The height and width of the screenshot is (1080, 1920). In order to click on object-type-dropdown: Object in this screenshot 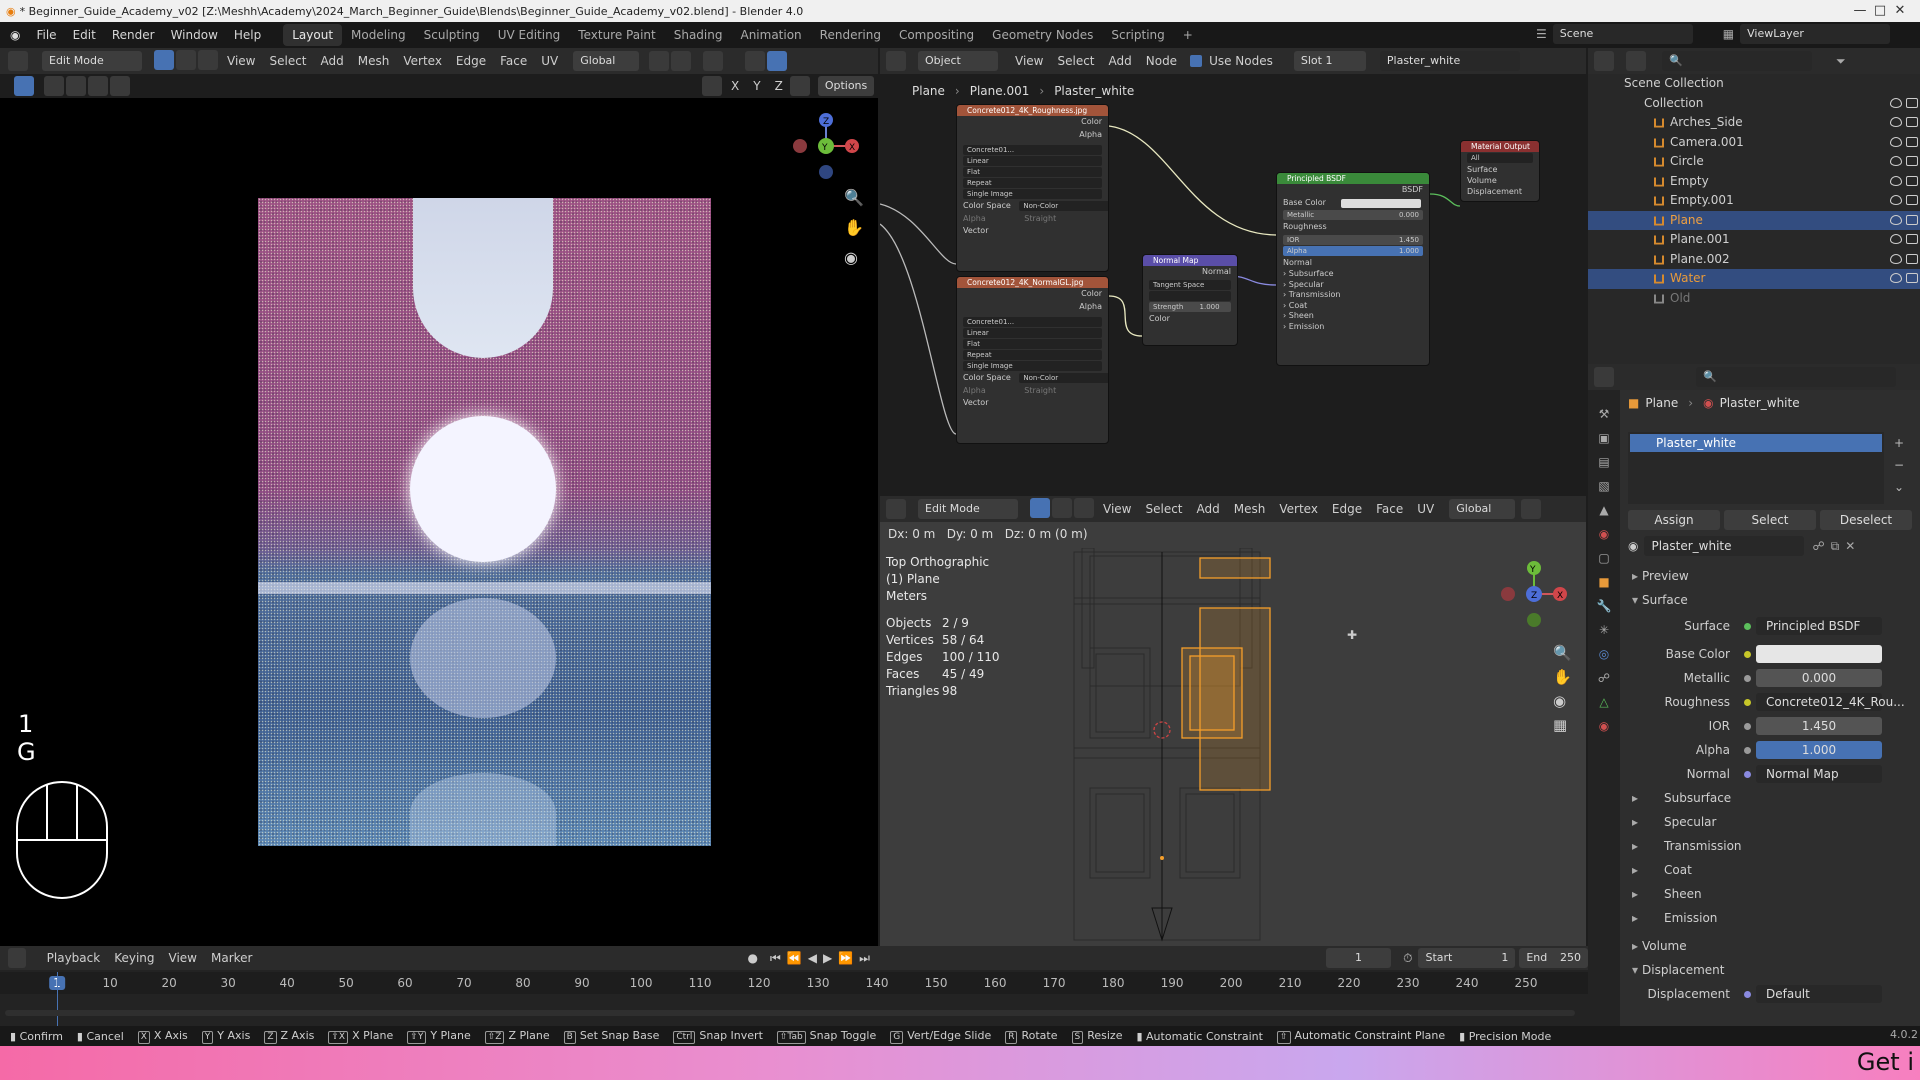, I will do `click(958, 61)`.